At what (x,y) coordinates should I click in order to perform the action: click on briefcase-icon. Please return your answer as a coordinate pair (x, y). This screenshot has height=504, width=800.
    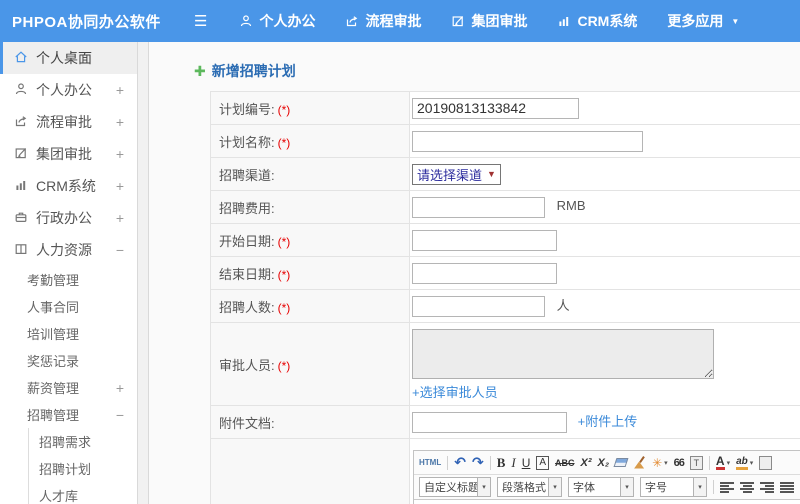
    Looking at the image, I should click on (25, 218).